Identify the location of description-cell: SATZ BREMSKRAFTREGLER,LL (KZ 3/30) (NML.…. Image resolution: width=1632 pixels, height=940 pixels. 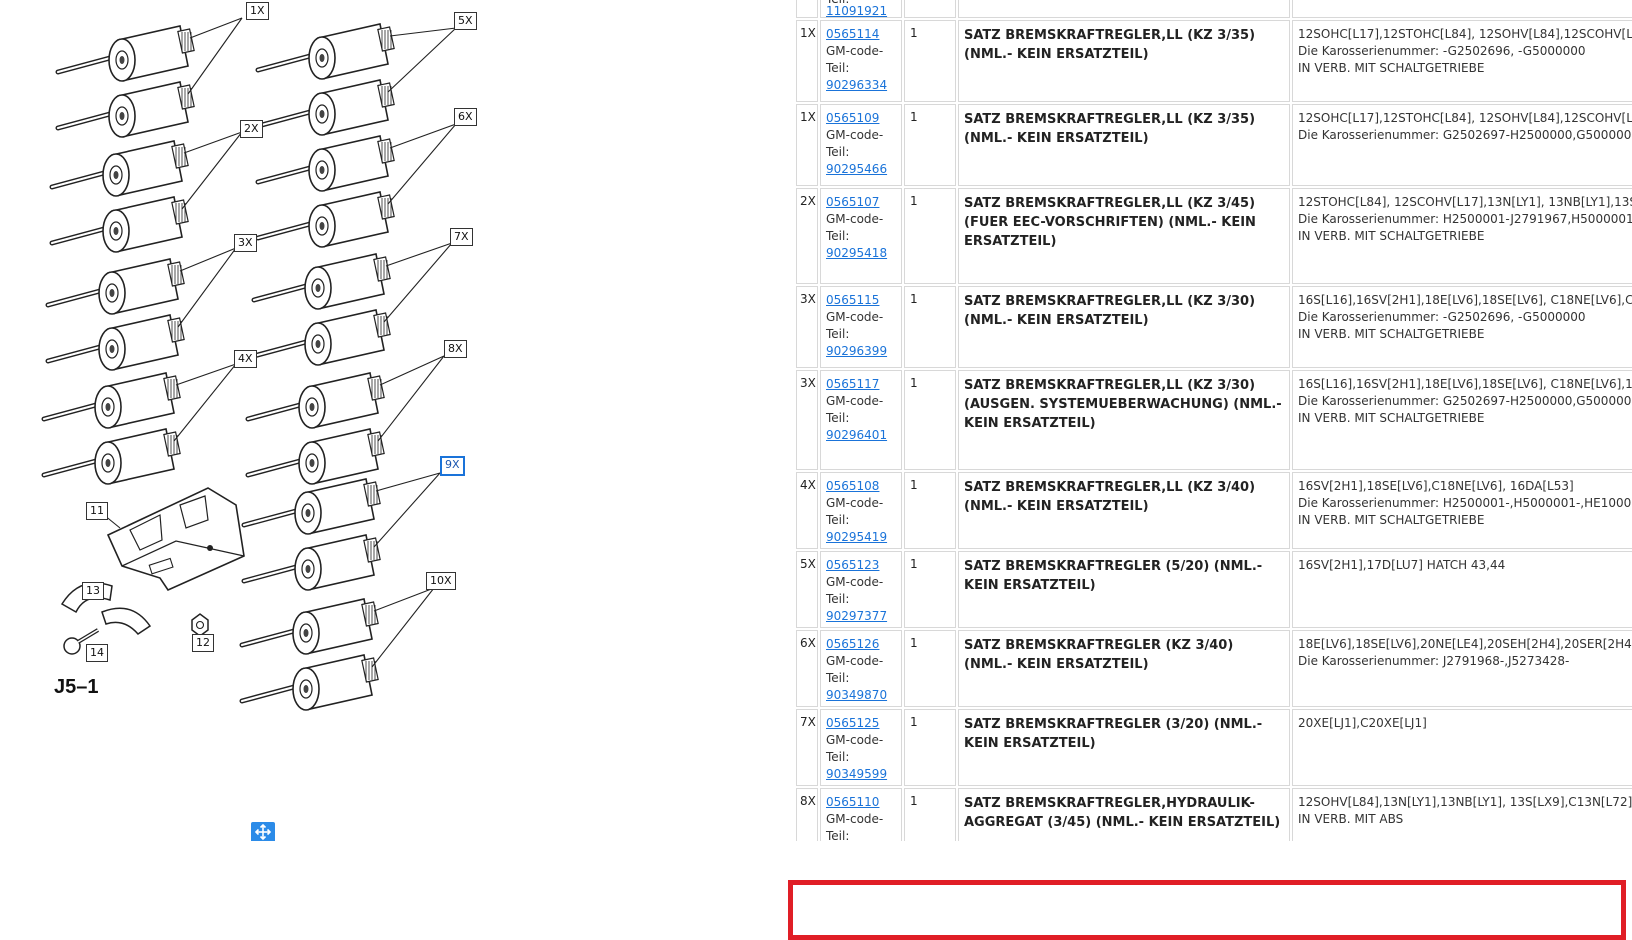
(1124, 327).